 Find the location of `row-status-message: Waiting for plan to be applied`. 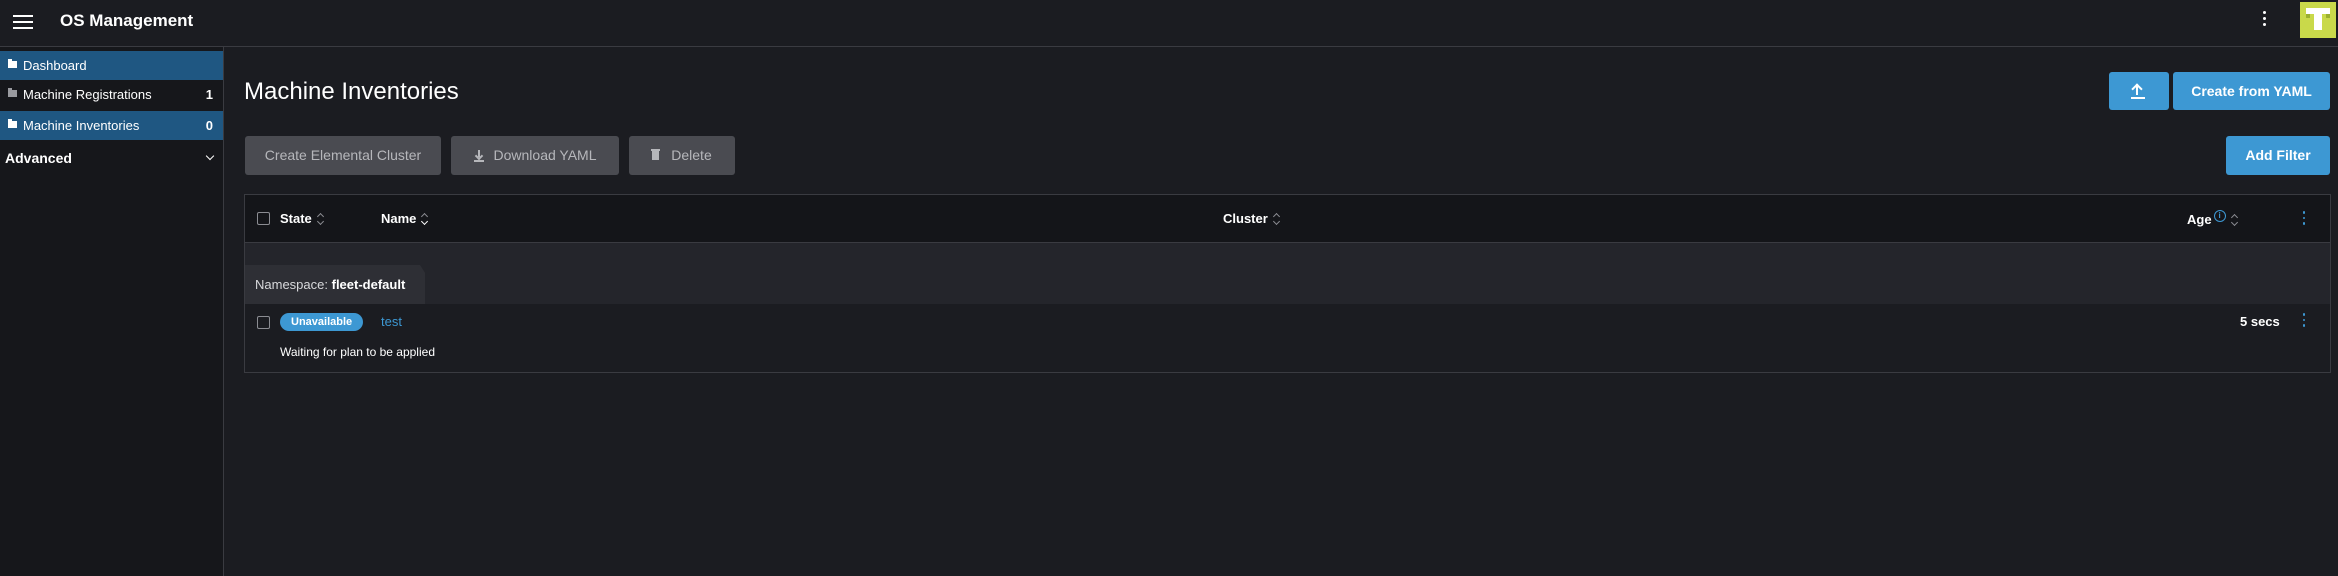

row-status-message: Waiting for plan to be applied is located at coordinates (357, 352).